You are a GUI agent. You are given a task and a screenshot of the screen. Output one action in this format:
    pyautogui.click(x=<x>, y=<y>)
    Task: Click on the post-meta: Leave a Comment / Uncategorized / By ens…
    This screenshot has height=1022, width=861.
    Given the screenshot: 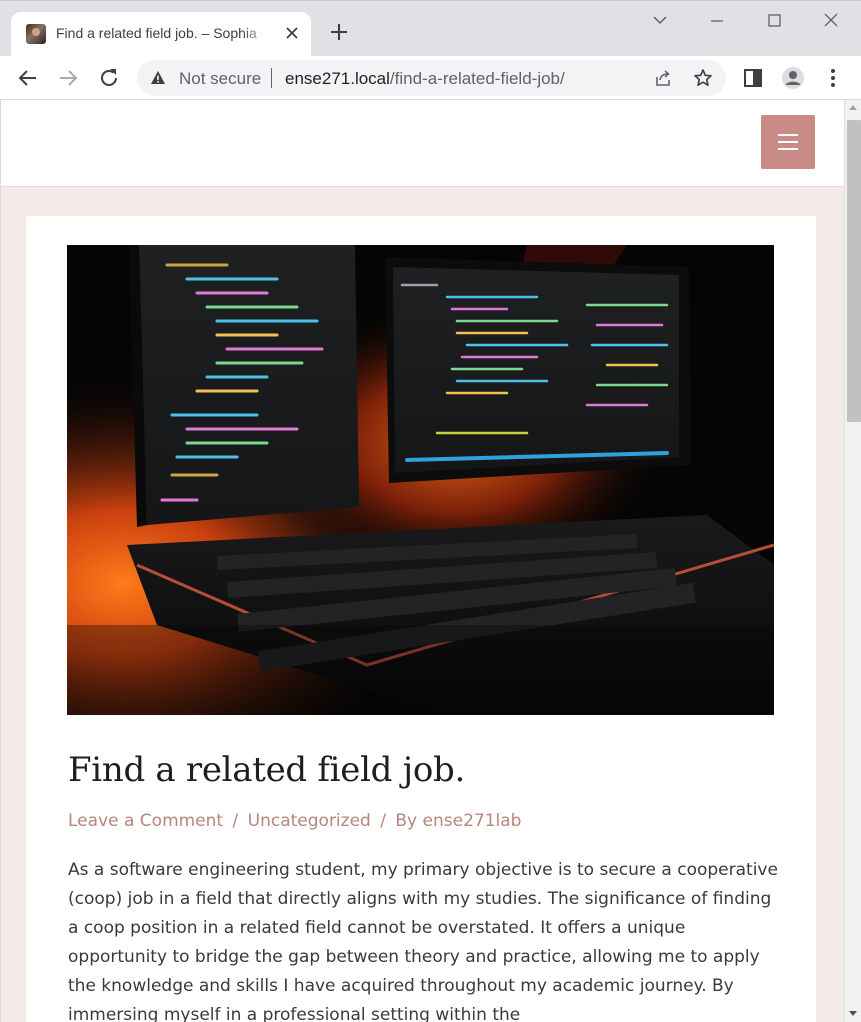 What is the action you would take?
    pyautogui.click(x=294, y=821)
    